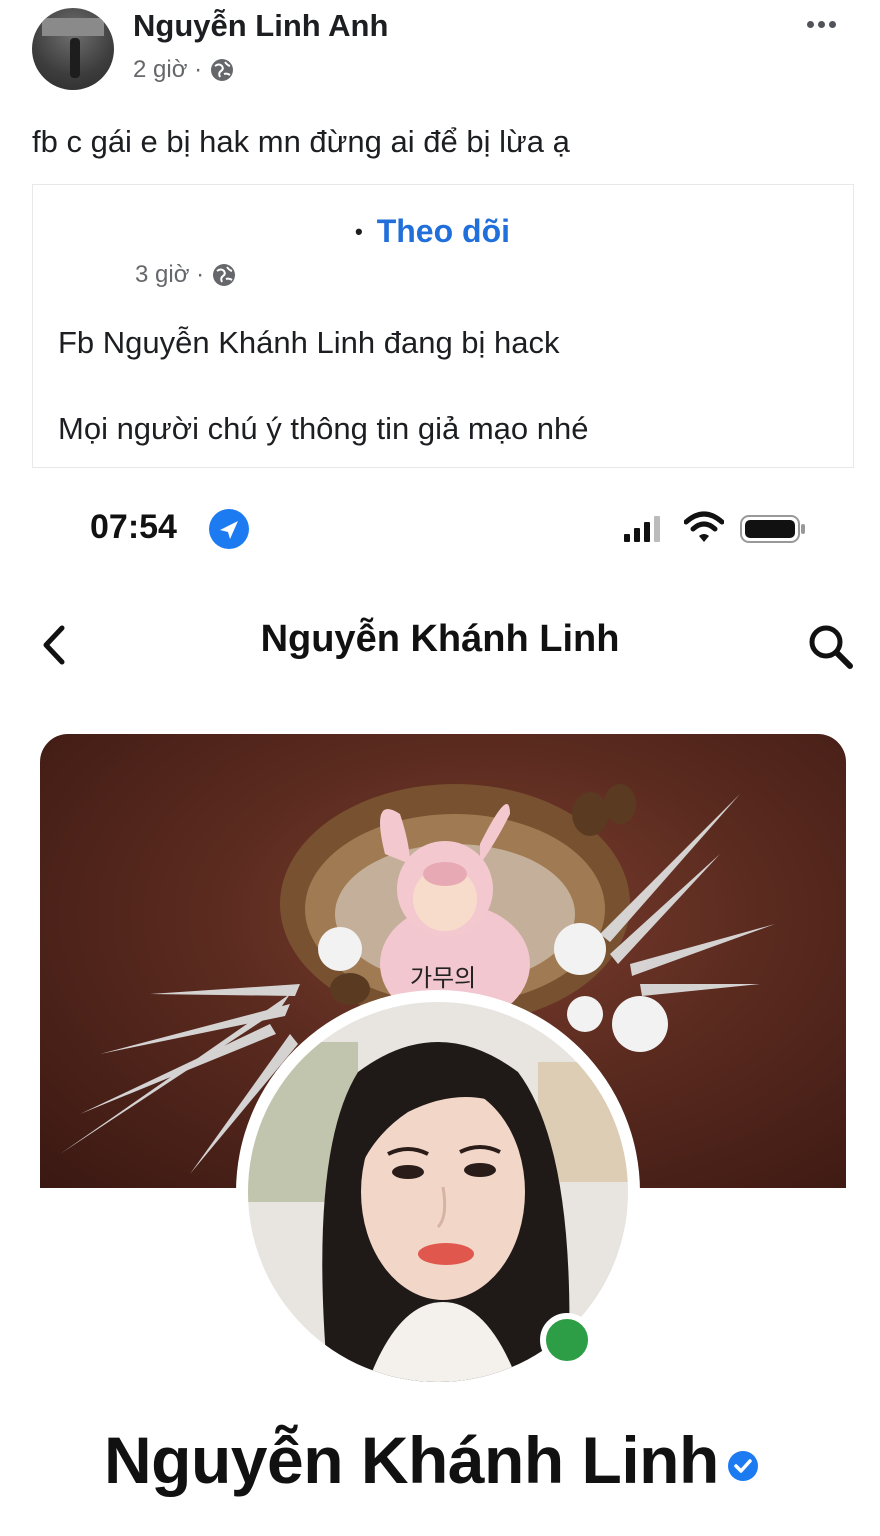 The image size is (880, 1536). Describe the element at coordinates (411, 1460) in the screenshot. I see `profile-name: Nguyễn Khánh Linh` at that location.